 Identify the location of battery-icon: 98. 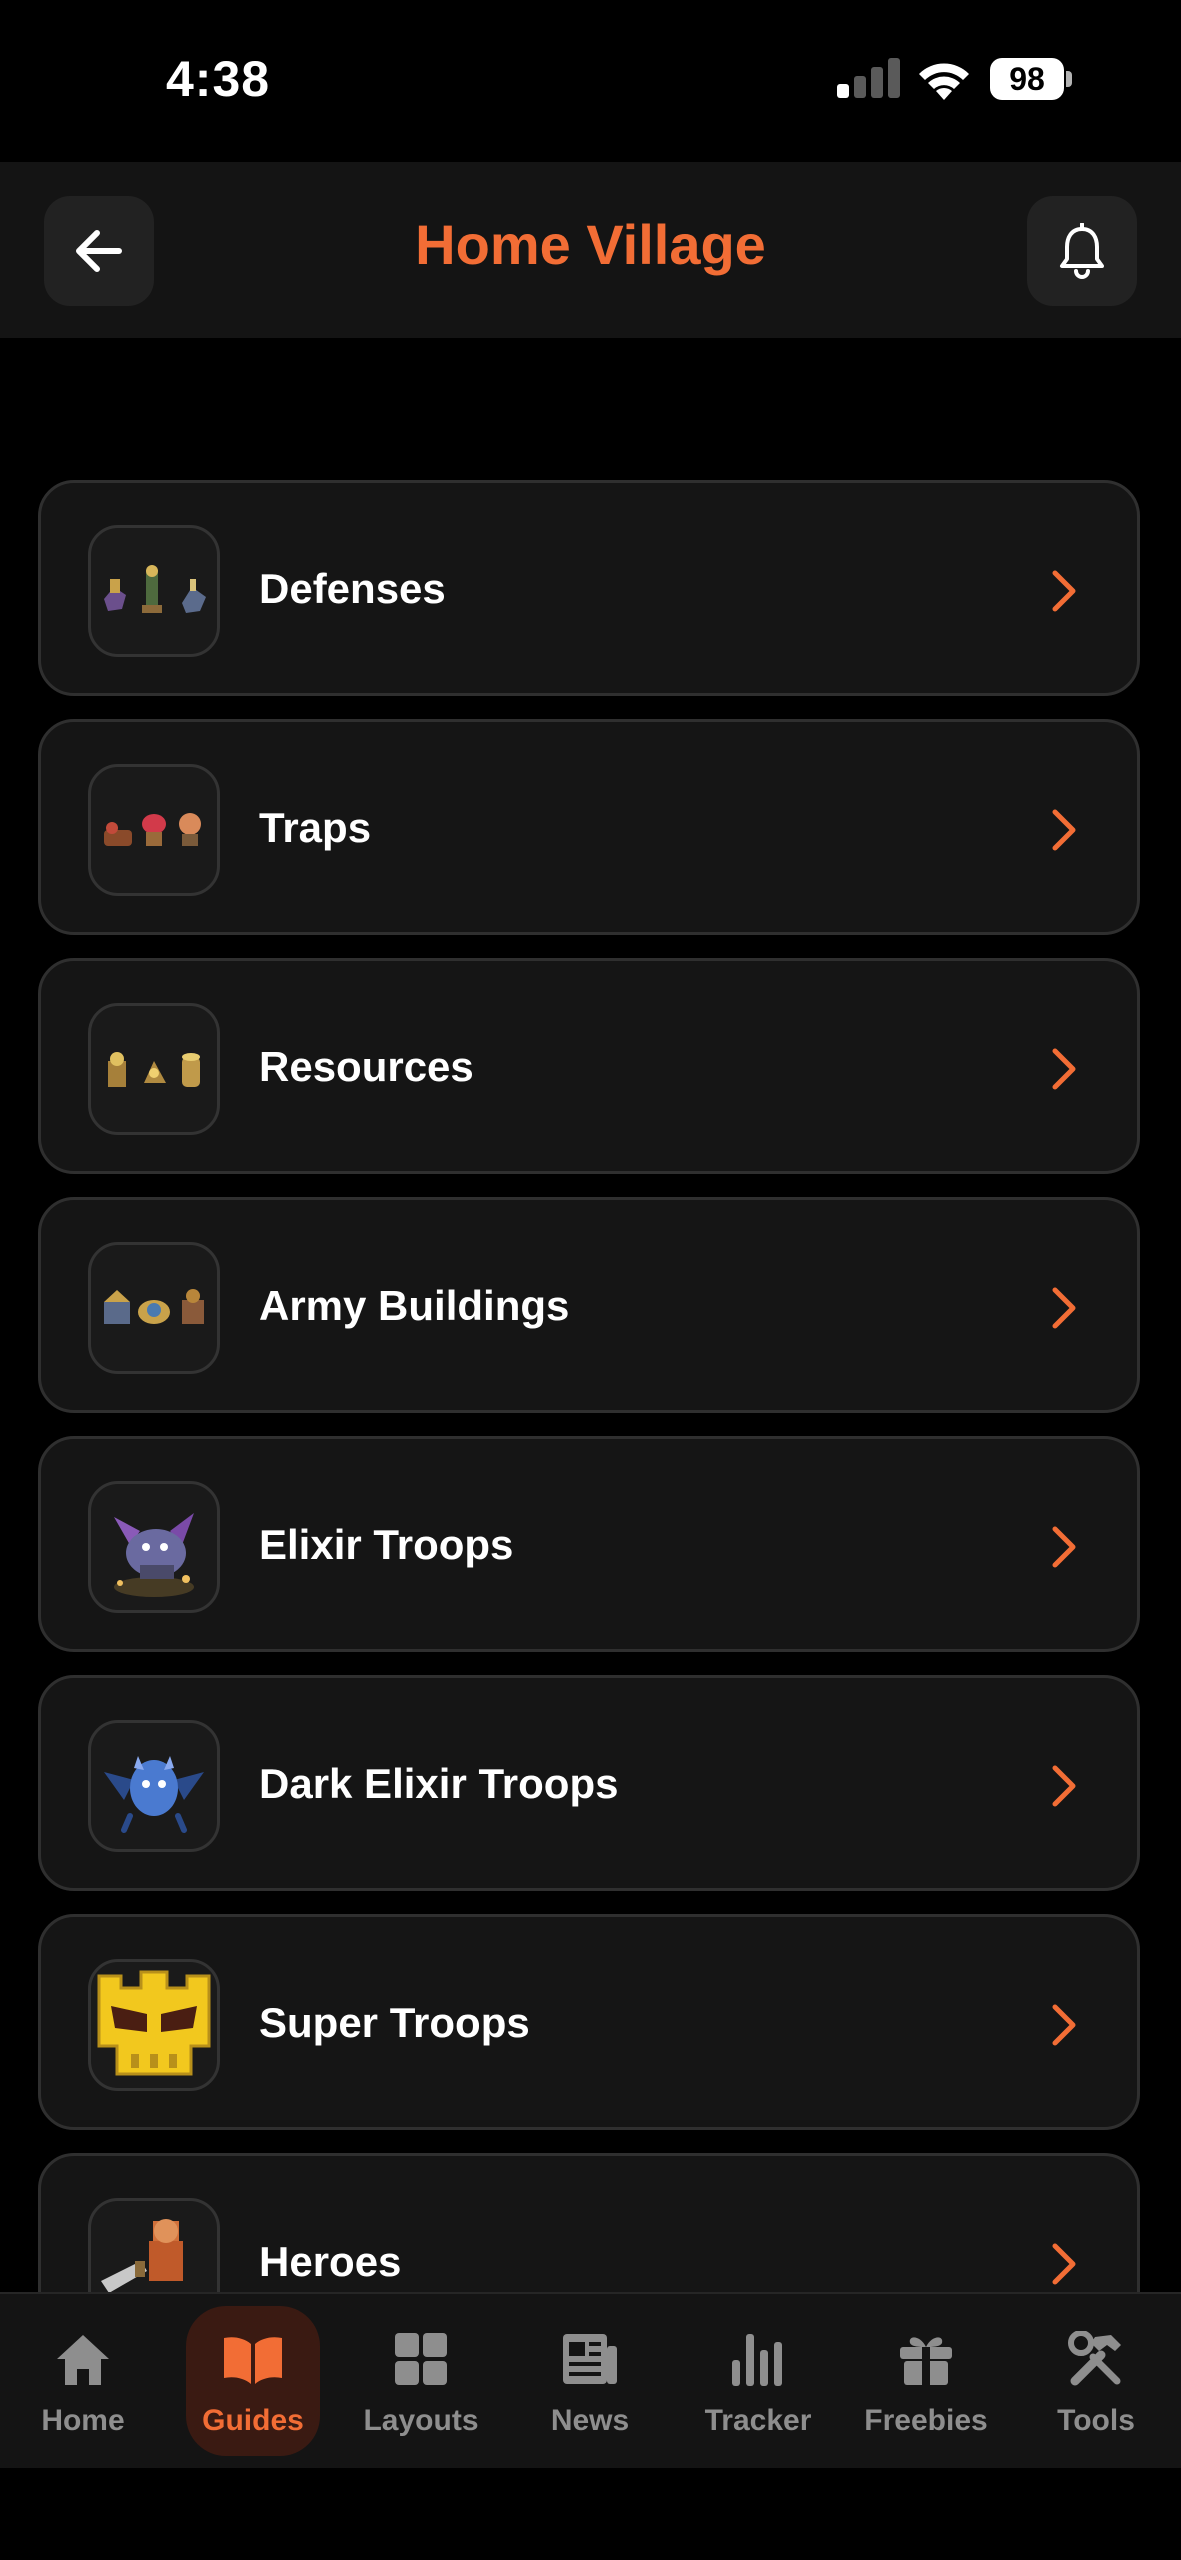
(1031, 79).